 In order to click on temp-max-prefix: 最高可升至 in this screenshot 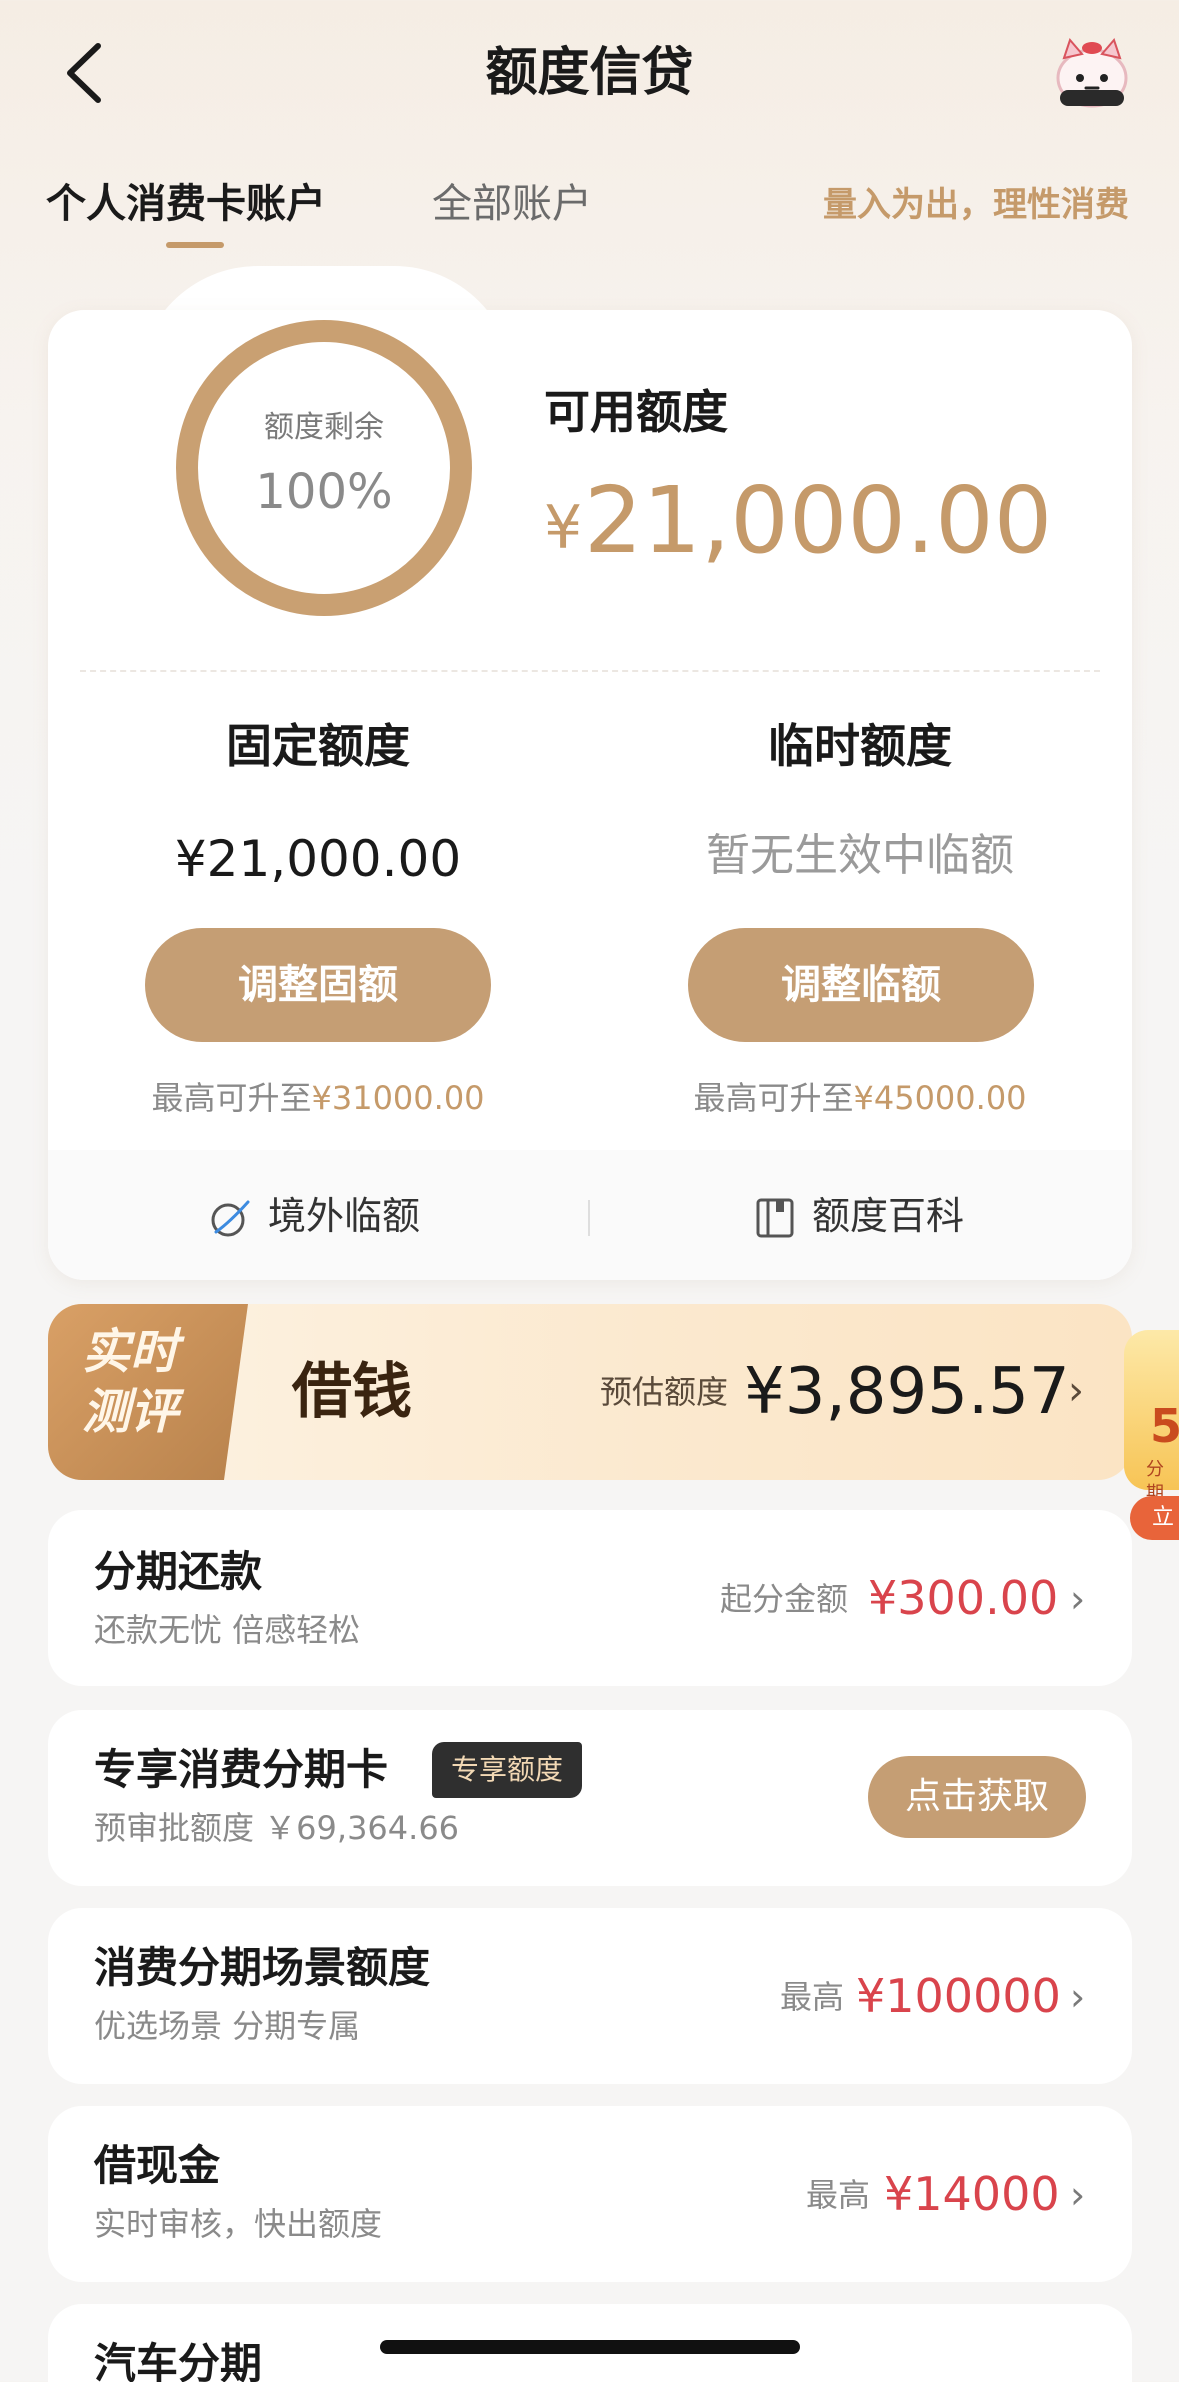, I will do `click(773, 1098)`.